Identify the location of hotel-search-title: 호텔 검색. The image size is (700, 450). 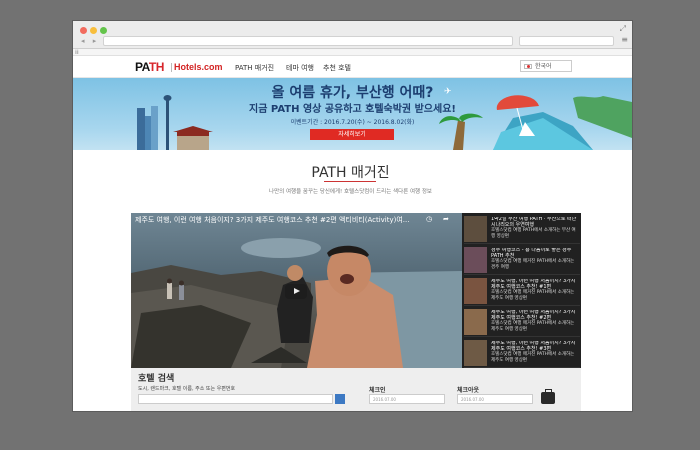
(156, 379).